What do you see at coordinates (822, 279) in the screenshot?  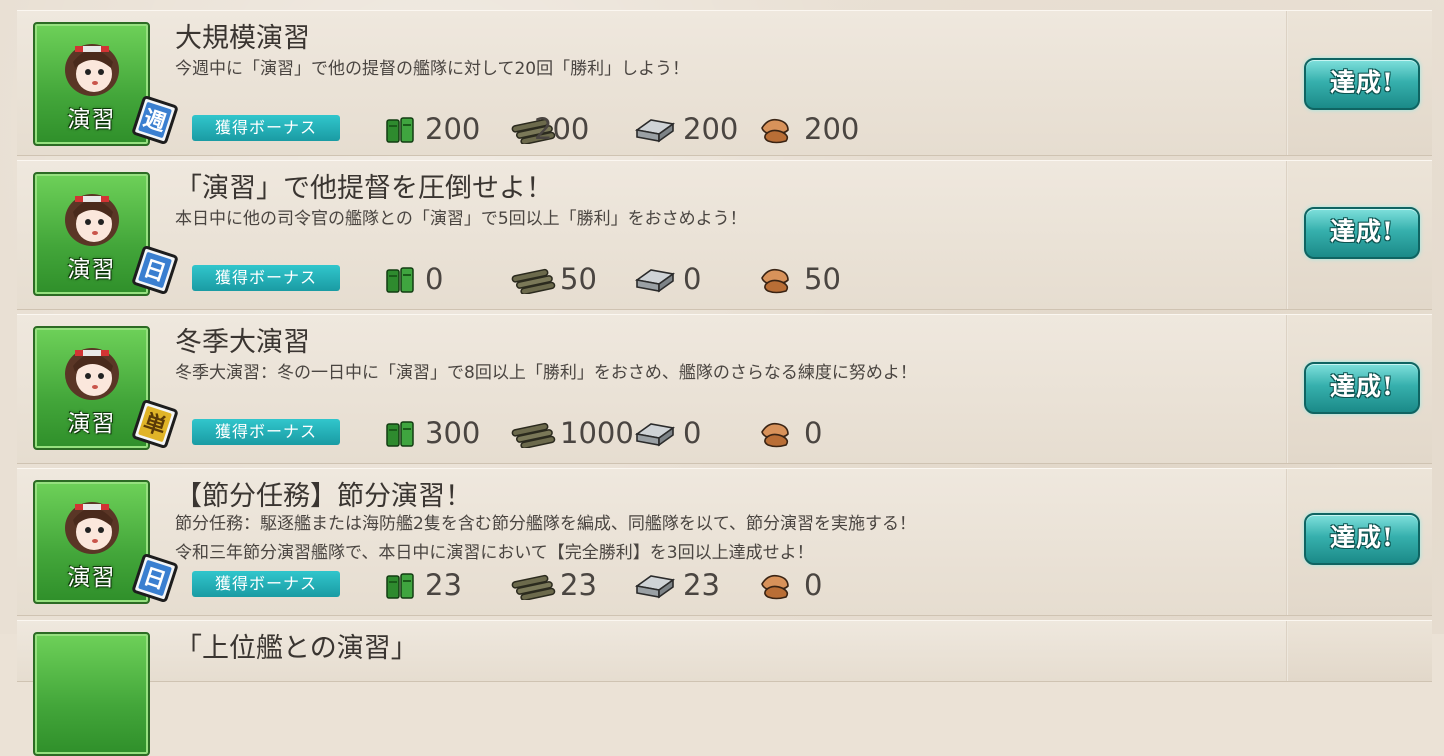 I see `bauxite-amount: 50` at bounding box center [822, 279].